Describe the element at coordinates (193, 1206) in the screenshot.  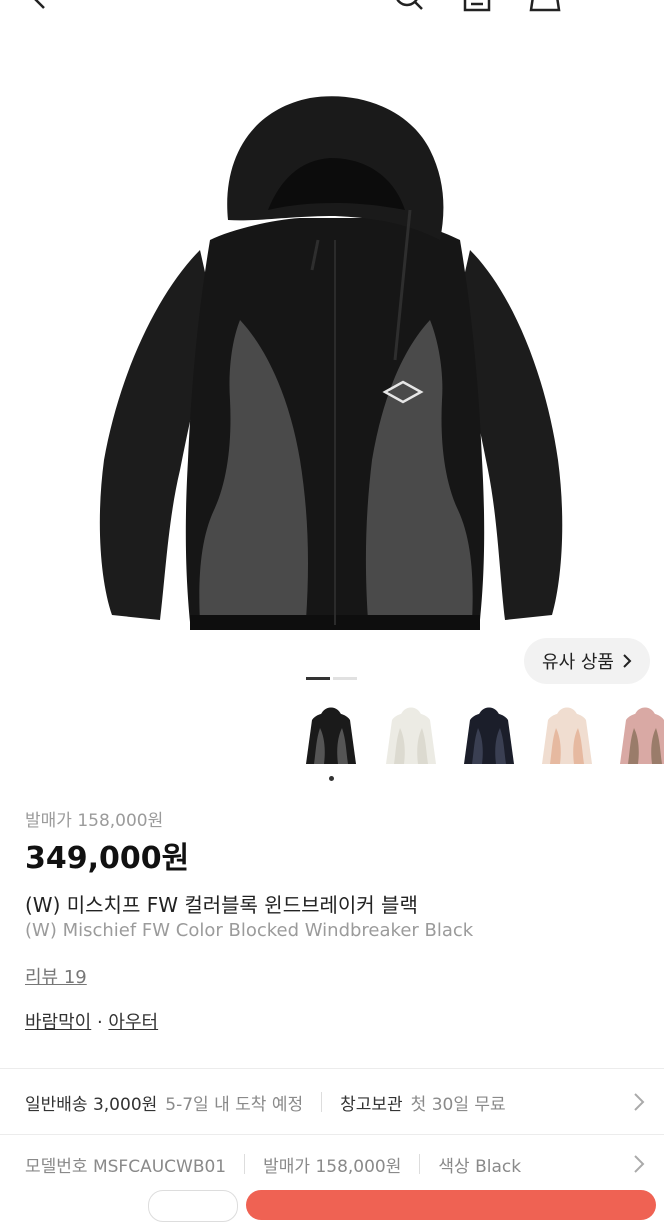
I see `secondary-action-button` at that location.